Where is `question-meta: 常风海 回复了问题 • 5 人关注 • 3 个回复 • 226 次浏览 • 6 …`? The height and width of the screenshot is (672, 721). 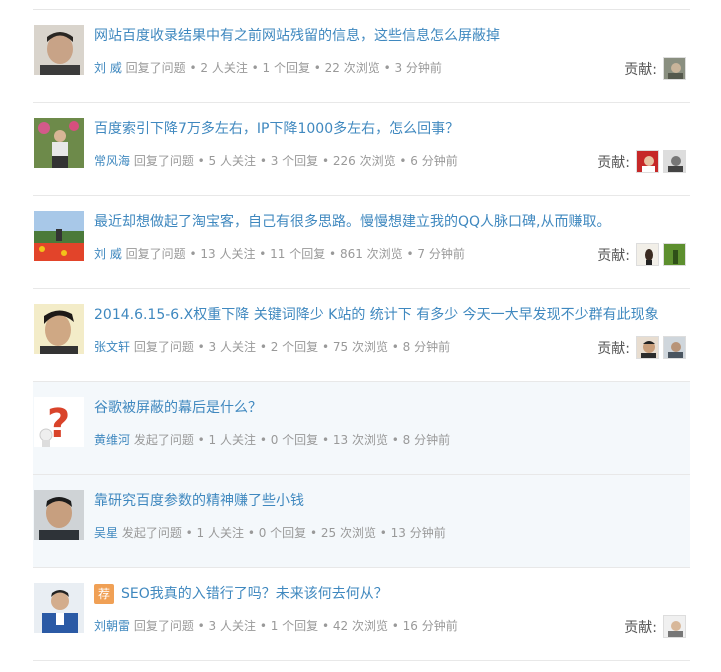 question-meta: 常风海 回复了问题 • 5 人关注 • 3 个回复 • 226 次浏览 • 6 … is located at coordinates (276, 161).